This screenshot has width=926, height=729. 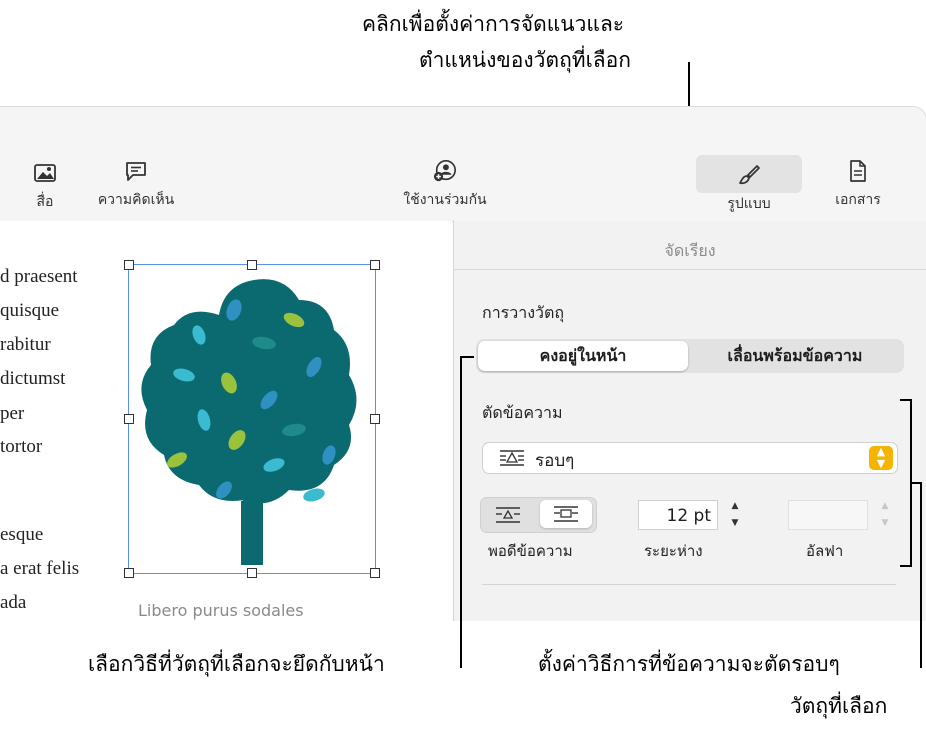 I want to click on callout-placement: เลือกวิธีที่วัตถุที่เลือกจะยึดกับหน้า, so click(x=236, y=664).